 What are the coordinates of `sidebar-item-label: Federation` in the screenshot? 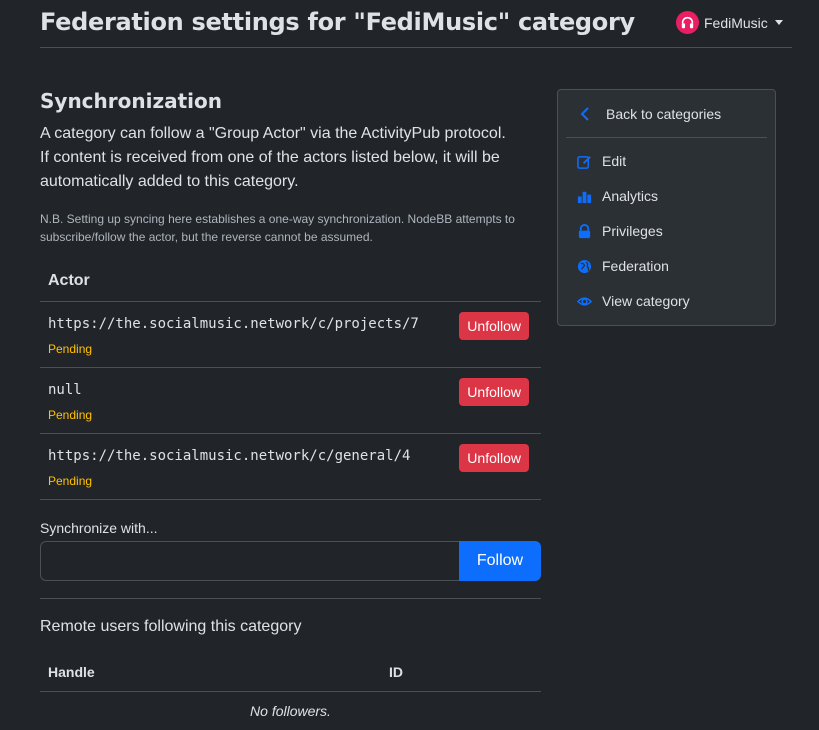 It's located at (635, 266).